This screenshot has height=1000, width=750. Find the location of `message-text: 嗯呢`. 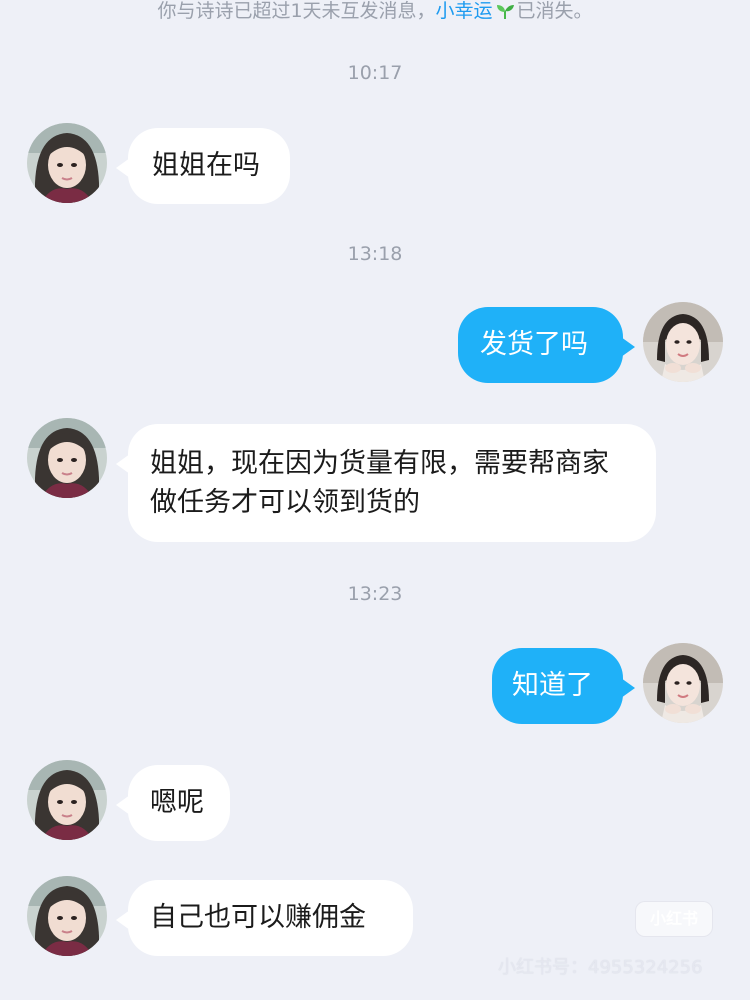

message-text: 嗯呢 is located at coordinates (177, 802).